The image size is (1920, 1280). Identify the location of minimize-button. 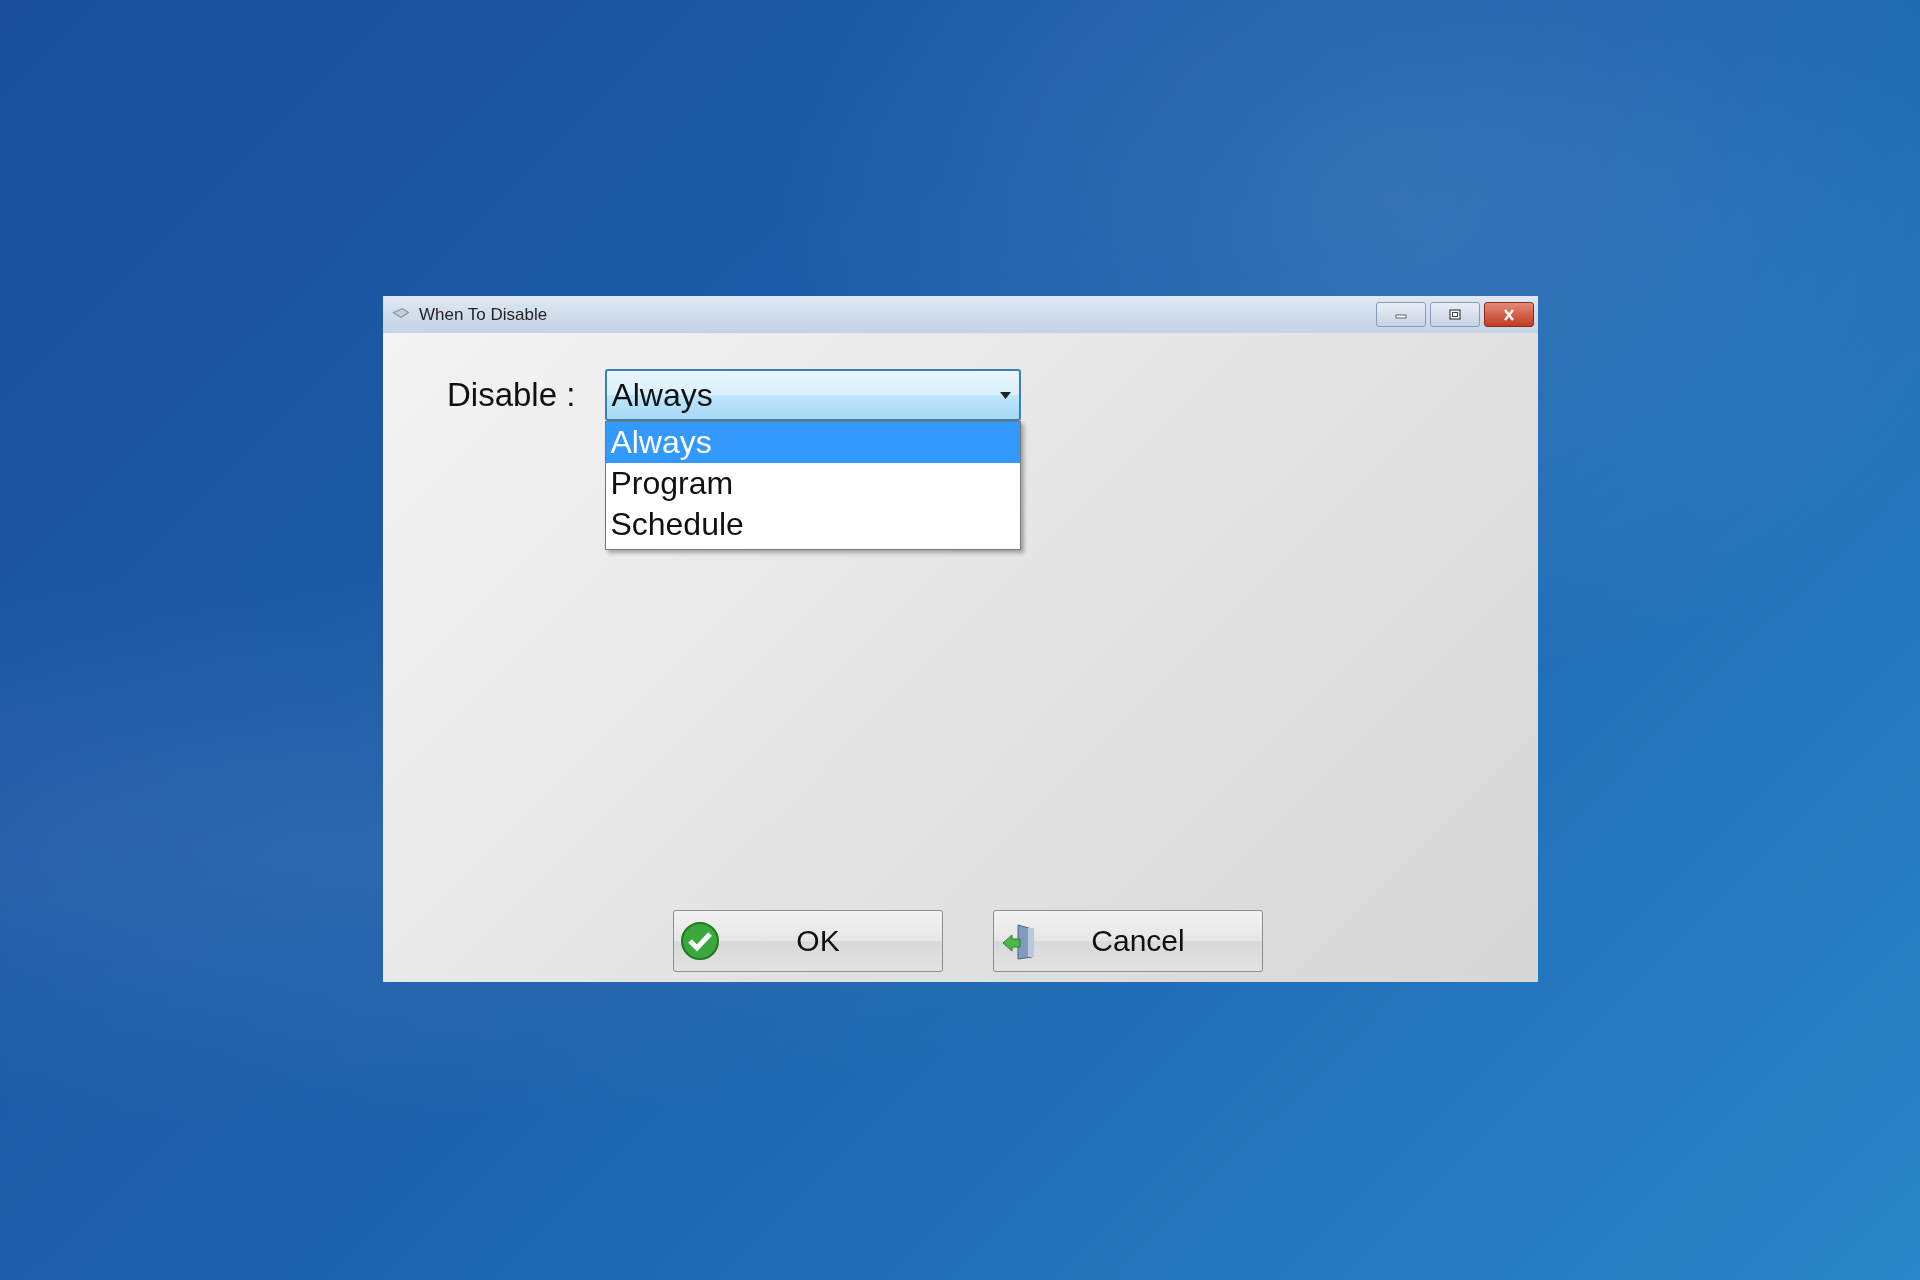
(1401, 314).